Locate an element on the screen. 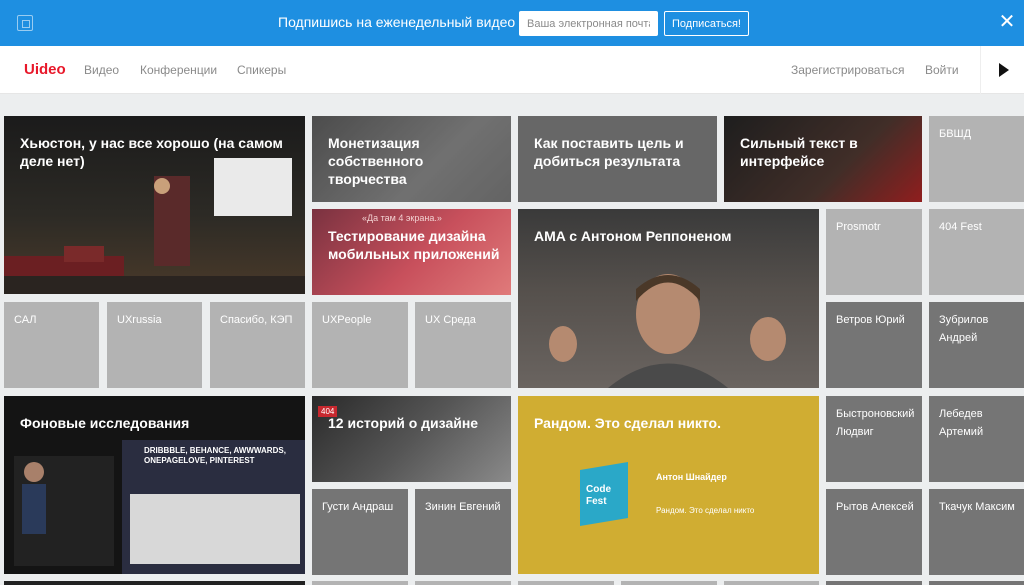 Image resolution: width=1024 pixels, height=585 pixels. badge-404: 404 is located at coordinates (328, 411).